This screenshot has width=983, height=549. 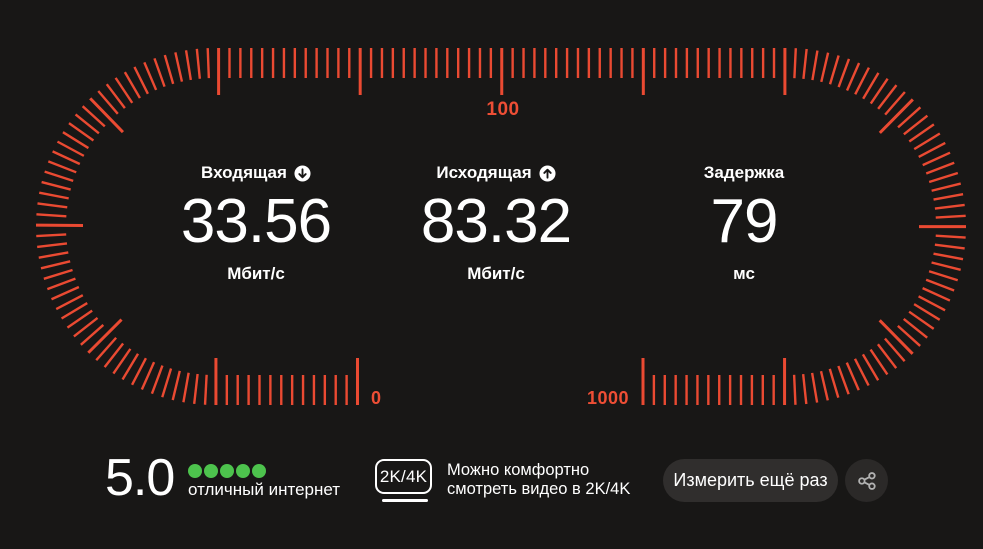 What do you see at coordinates (503, 109) in the screenshot?
I see `gauge-scale-middle: 100` at bounding box center [503, 109].